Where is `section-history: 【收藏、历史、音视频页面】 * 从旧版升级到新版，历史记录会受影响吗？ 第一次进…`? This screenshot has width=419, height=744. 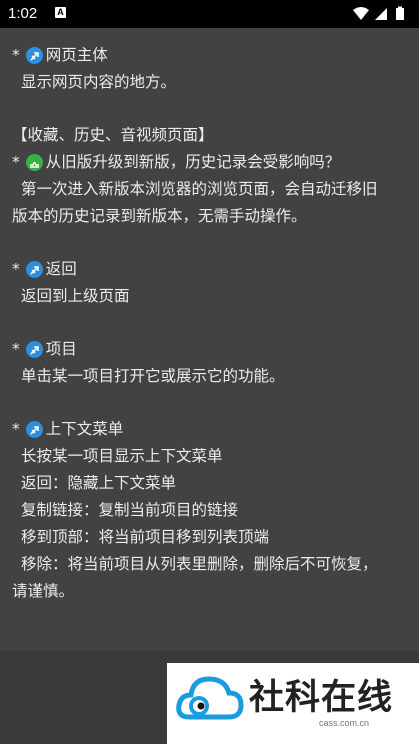
section-history: 【收藏、历史、音视频页面】 * 从旧版升级到新版，历史记录会受影响吗？ 第一次进… is located at coordinates (212, 176).